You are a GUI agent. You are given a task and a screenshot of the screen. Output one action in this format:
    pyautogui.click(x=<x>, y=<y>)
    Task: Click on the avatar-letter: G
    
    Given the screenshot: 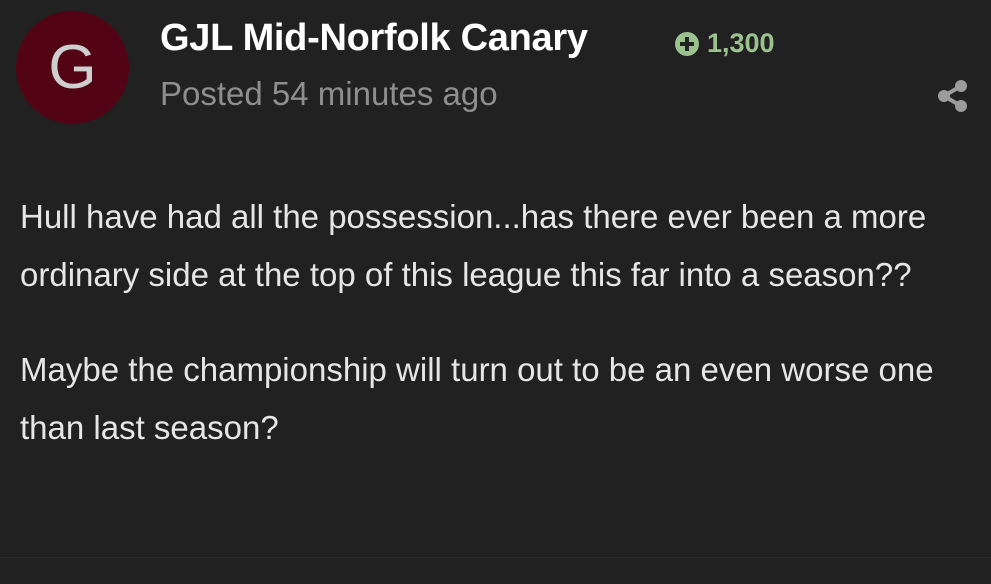 What is the action you would take?
    pyautogui.click(x=72, y=67)
    